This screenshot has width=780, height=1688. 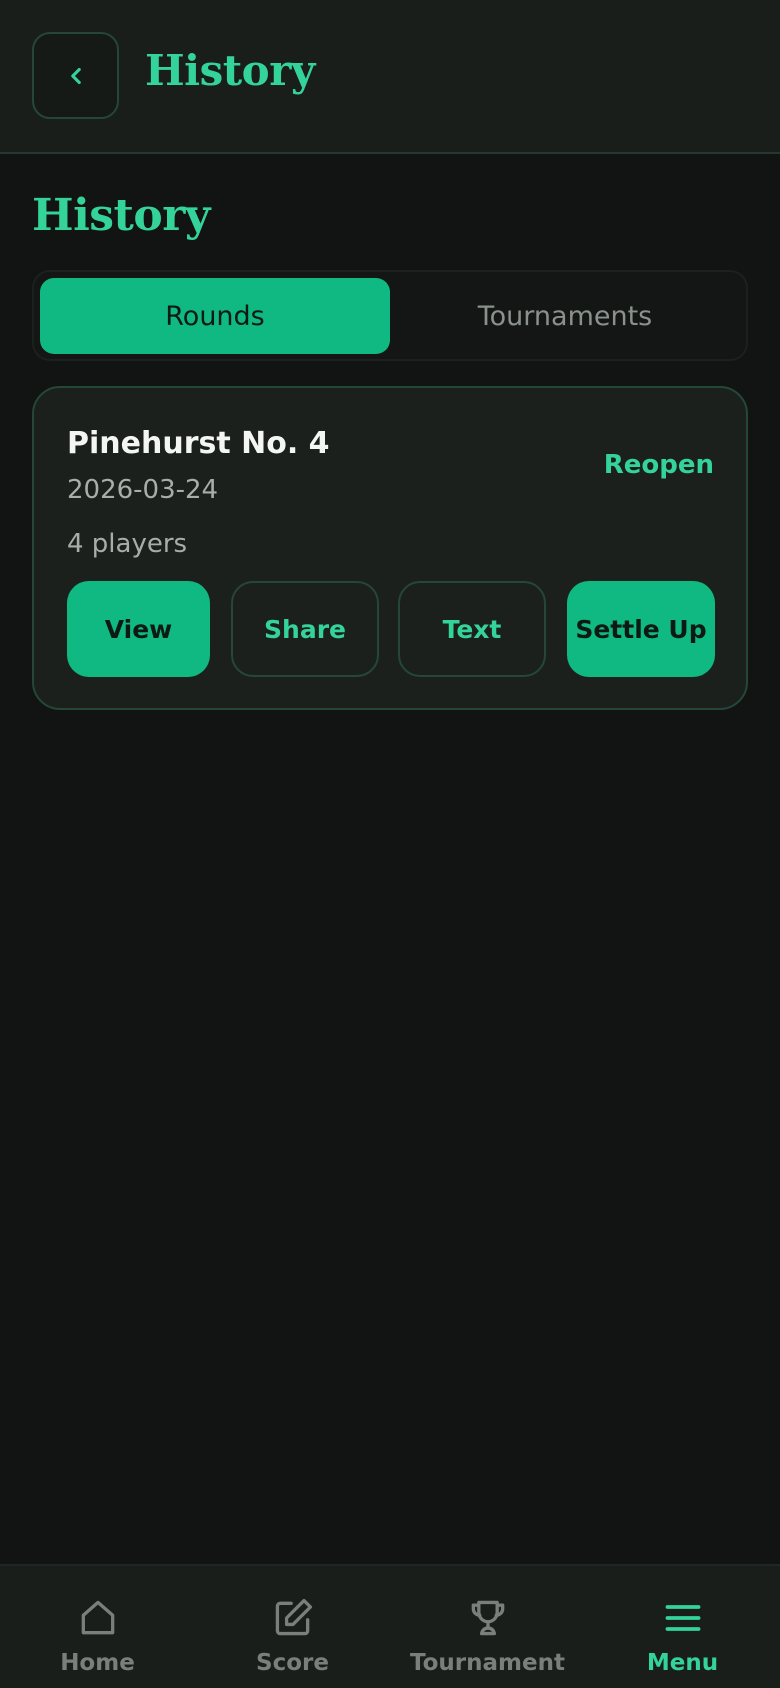 What do you see at coordinates (659, 465) in the screenshot?
I see `reopen-link: Reopen` at bounding box center [659, 465].